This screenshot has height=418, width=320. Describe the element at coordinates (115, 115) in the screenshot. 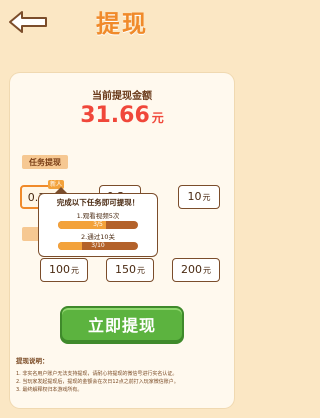

I see `balance-value: 31.66` at that location.